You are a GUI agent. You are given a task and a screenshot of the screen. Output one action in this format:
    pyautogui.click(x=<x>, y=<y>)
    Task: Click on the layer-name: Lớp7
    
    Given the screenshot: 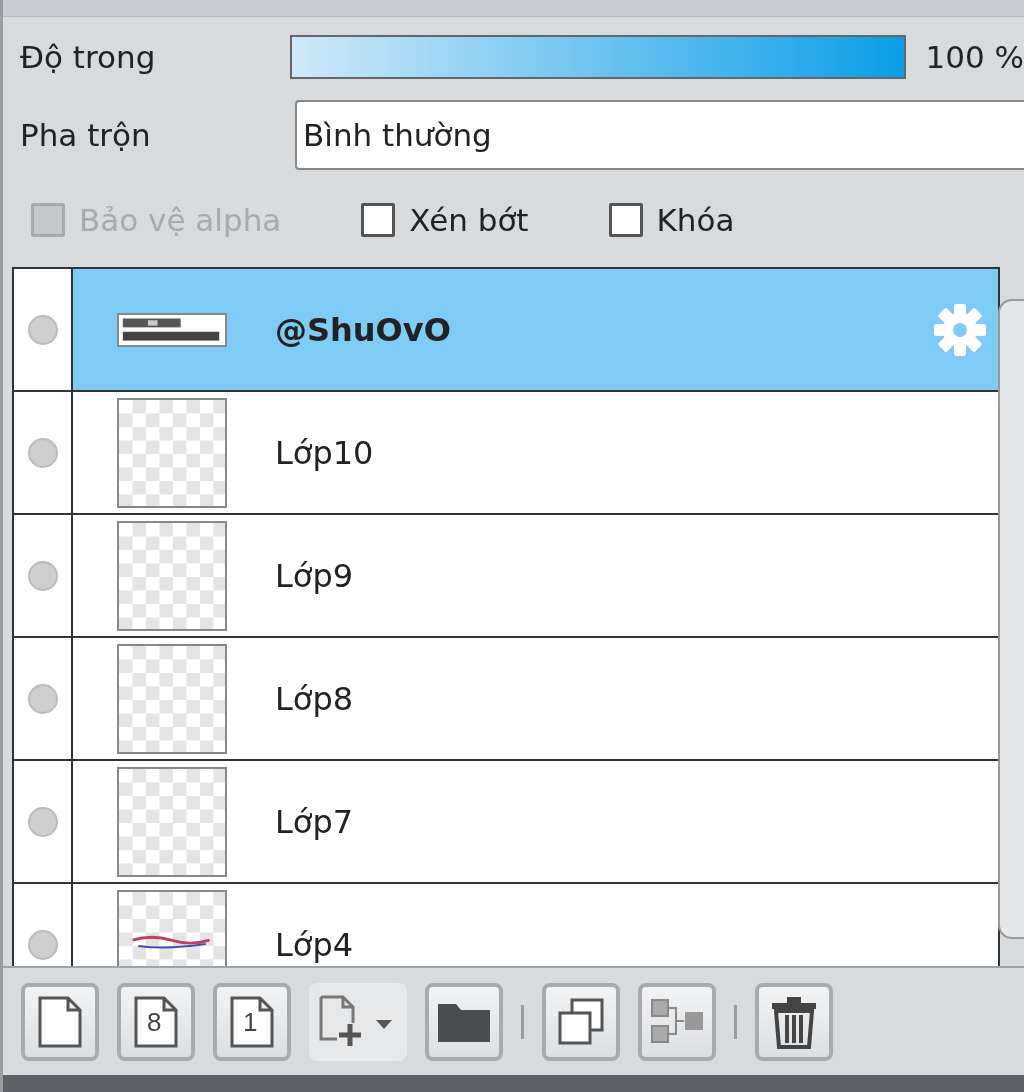 What is the action you would take?
    pyautogui.click(x=314, y=821)
    